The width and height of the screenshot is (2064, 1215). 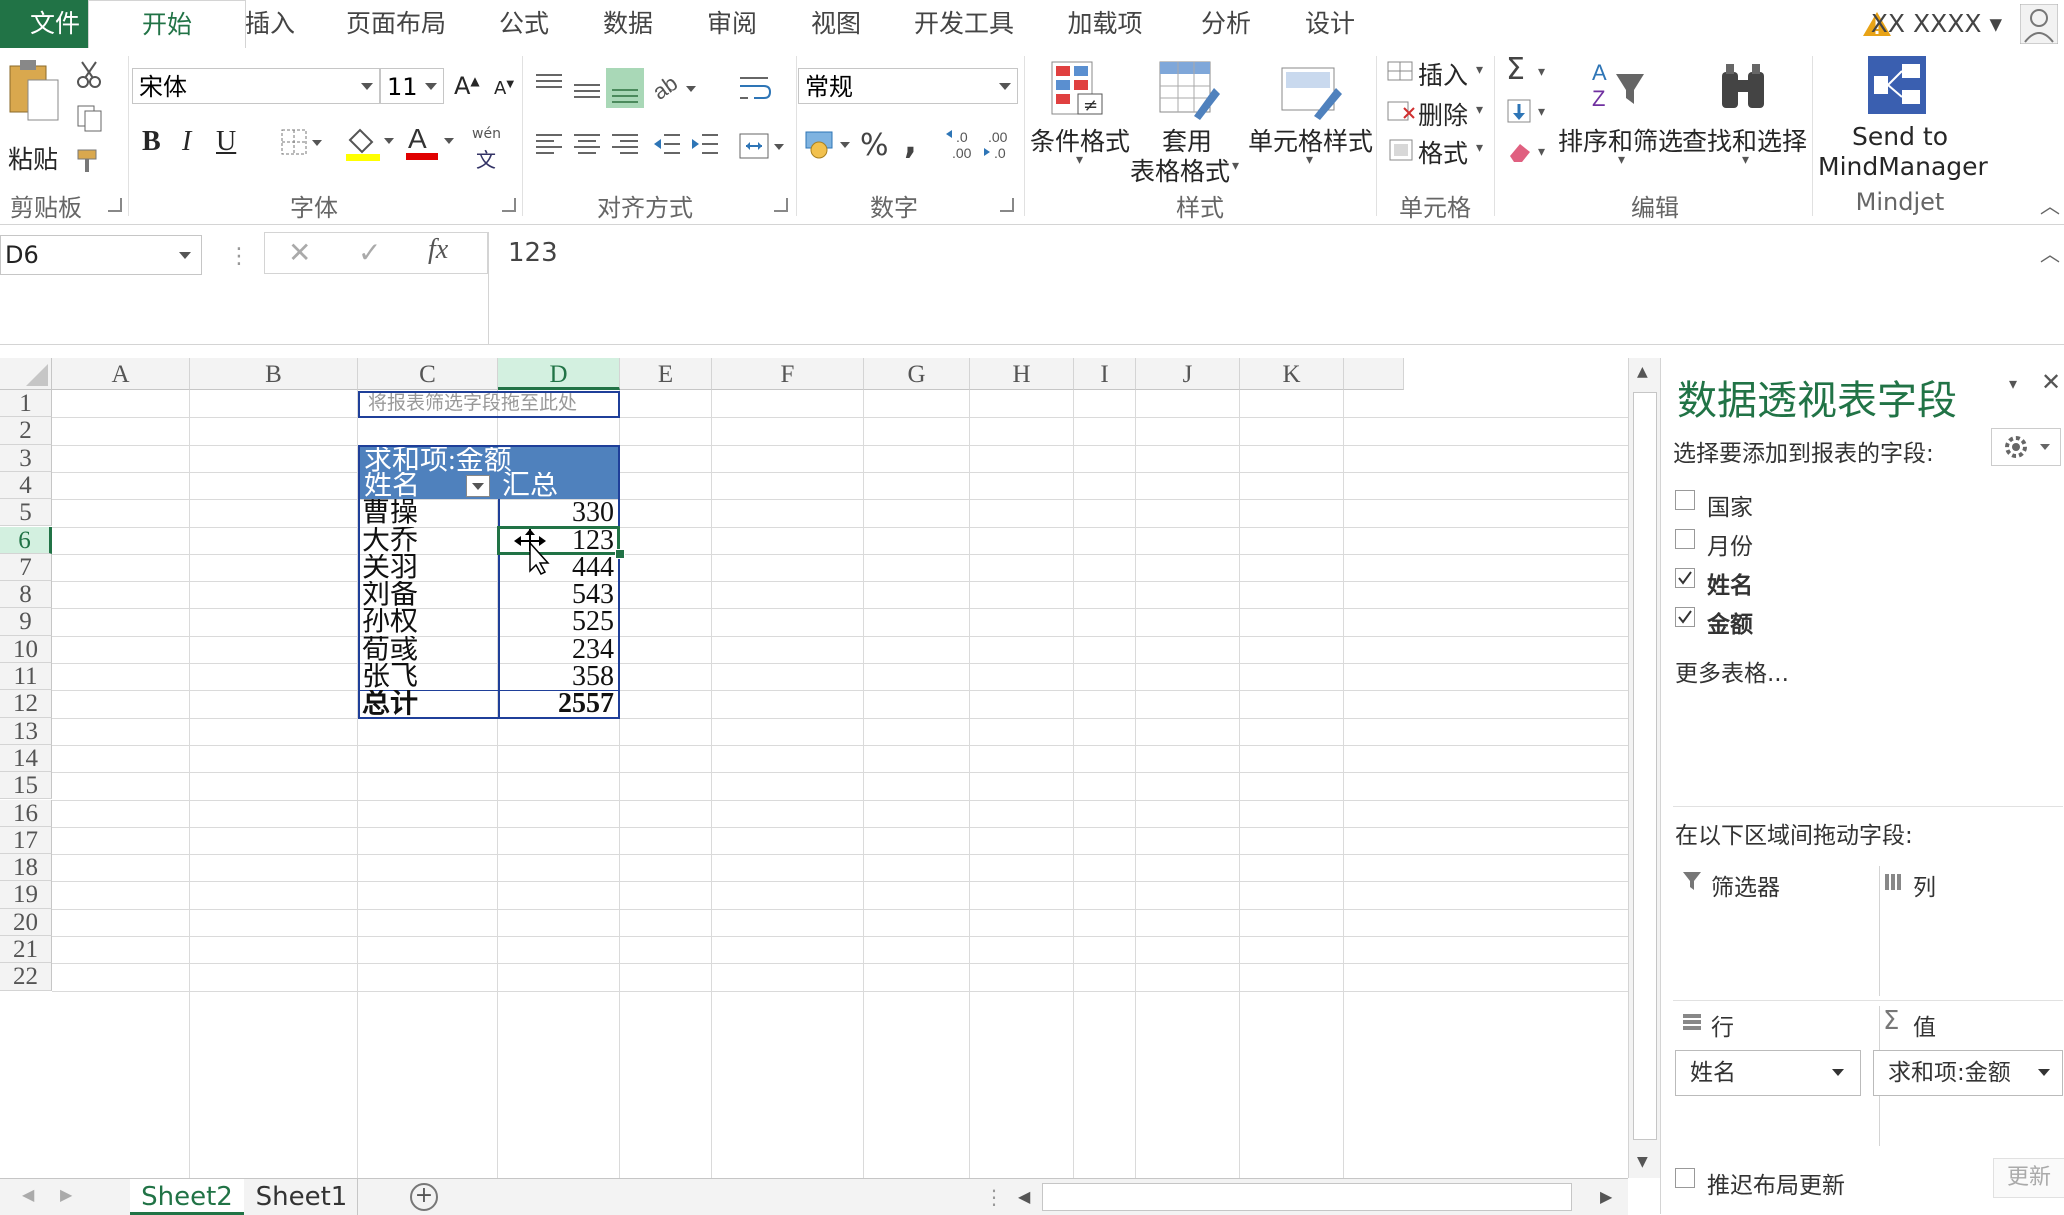 I want to click on row-header: 20, so click(x=26, y=922).